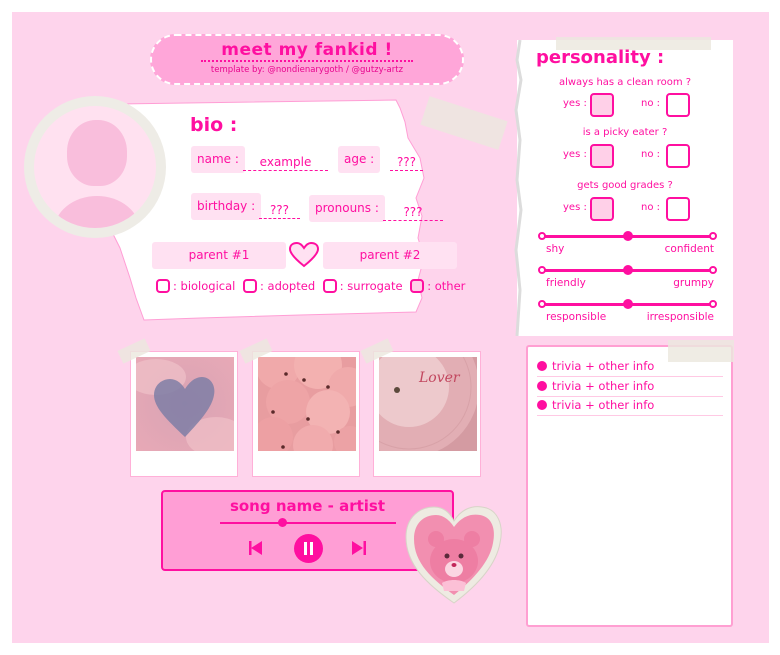  I want to click on birthday-field: ???, so click(279, 211).